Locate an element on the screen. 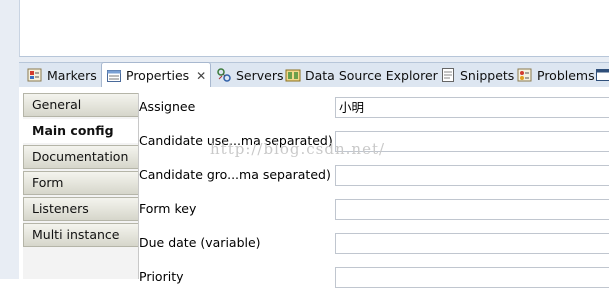  tab-label: Data Source Explorer is located at coordinates (371, 75).